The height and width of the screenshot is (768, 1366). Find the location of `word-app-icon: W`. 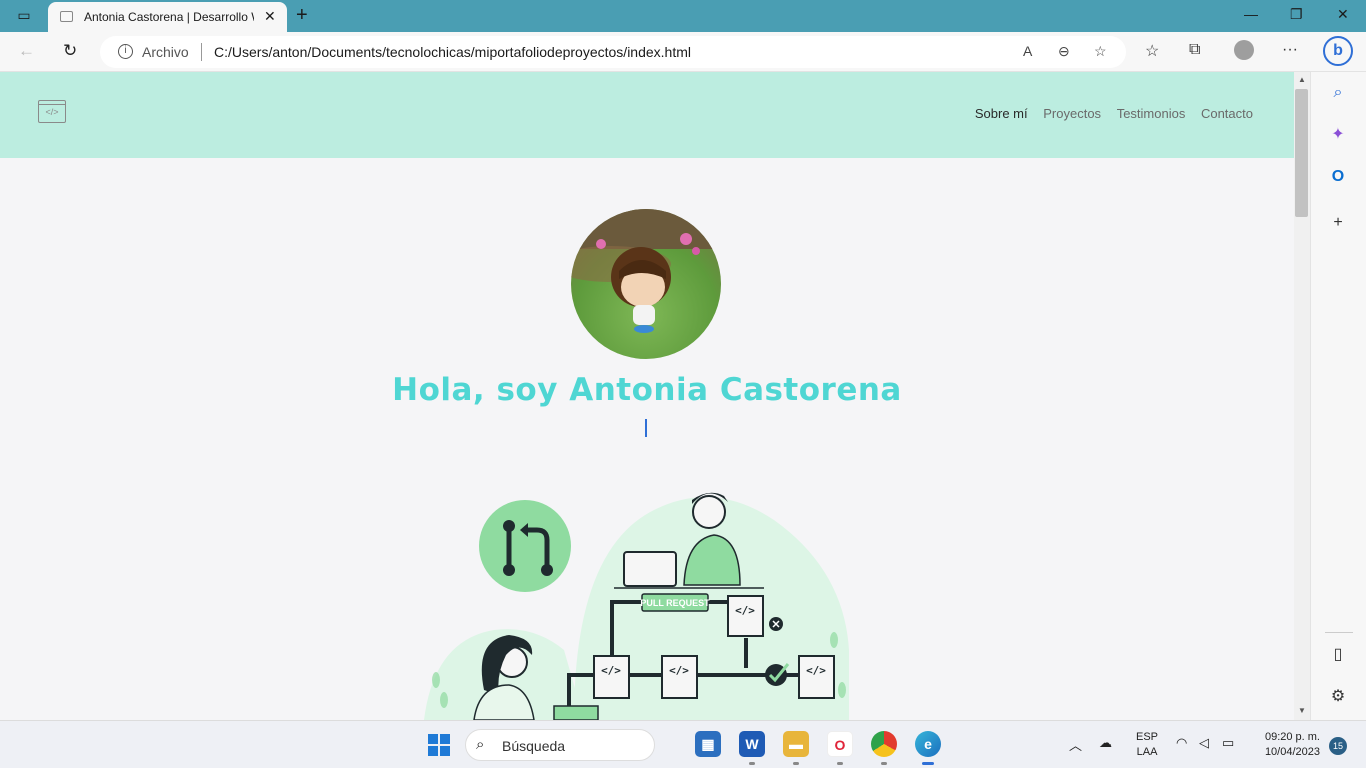

word-app-icon: W is located at coordinates (752, 744).